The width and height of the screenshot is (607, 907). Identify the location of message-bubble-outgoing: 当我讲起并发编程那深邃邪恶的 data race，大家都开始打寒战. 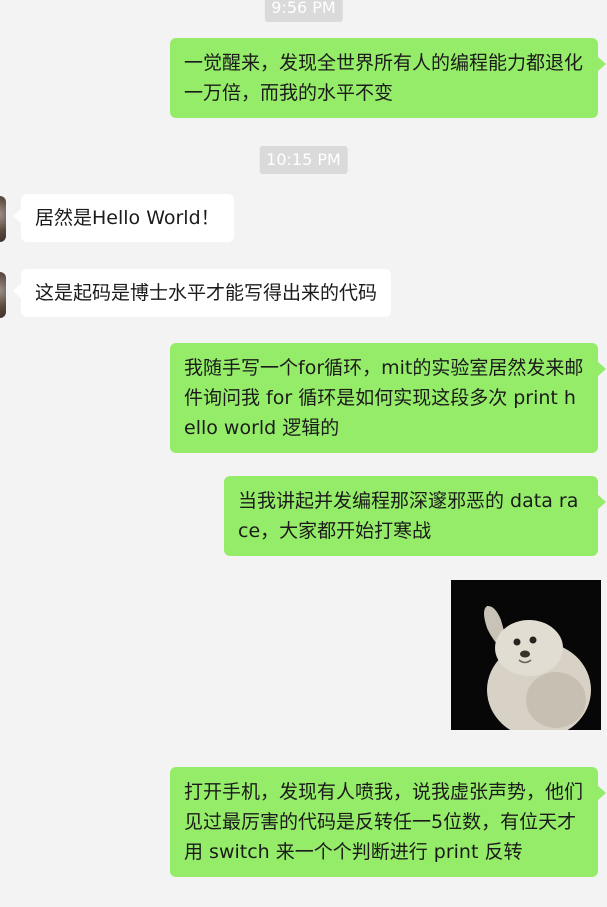
(415, 516).